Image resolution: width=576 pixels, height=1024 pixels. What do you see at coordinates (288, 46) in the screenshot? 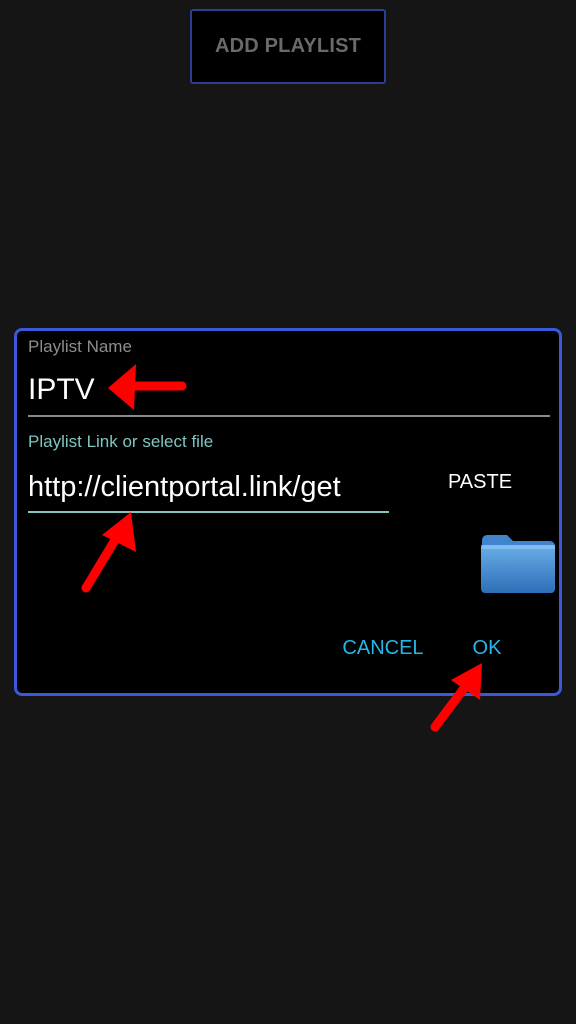
I see `add-playlist-button: ADD PLAYLIST` at bounding box center [288, 46].